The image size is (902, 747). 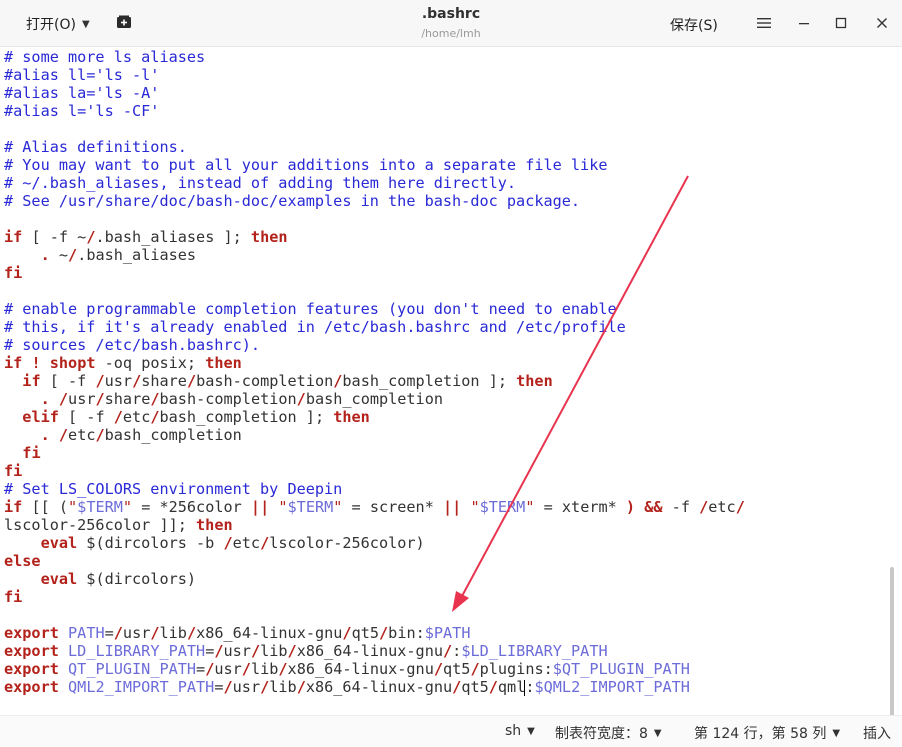 I want to click on code-token: #alias la='ls -A', so click(x=82, y=93).